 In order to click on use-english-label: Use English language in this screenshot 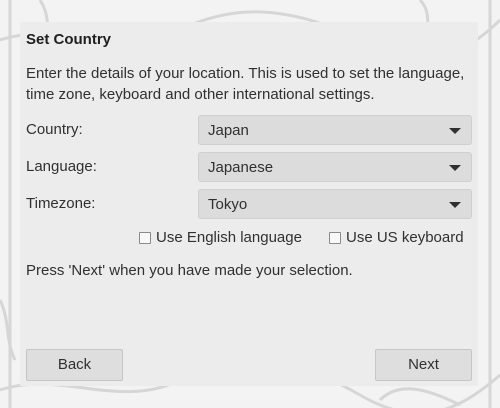, I will do `click(229, 237)`.